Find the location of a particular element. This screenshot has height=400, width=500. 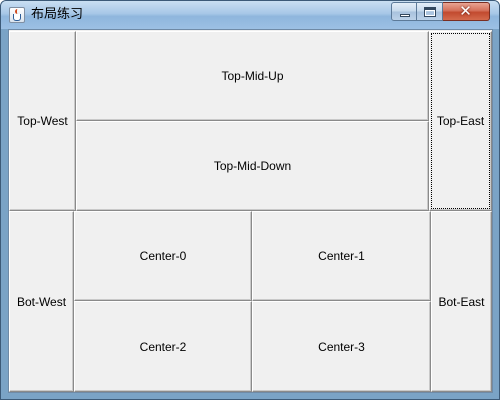

bot-east-button: Bot-East is located at coordinates (461, 301).